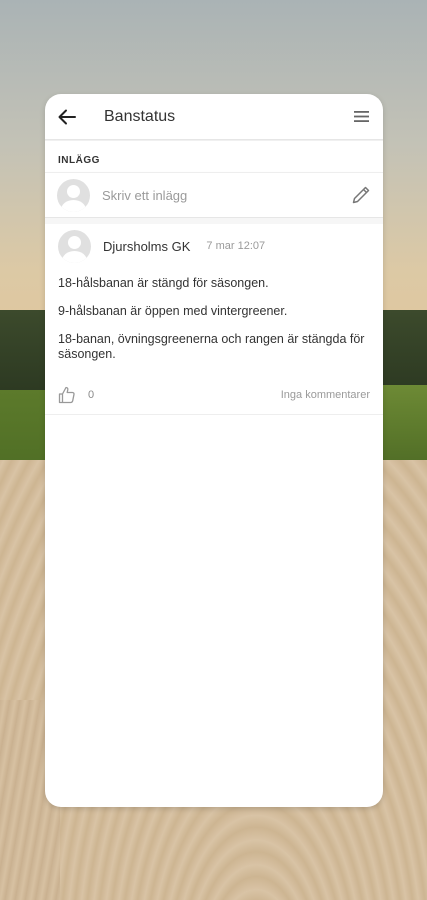 The height and width of the screenshot is (900, 427). I want to click on post-paragraph: 18-hålsbanan är stängd för säsongen., so click(163, 283).